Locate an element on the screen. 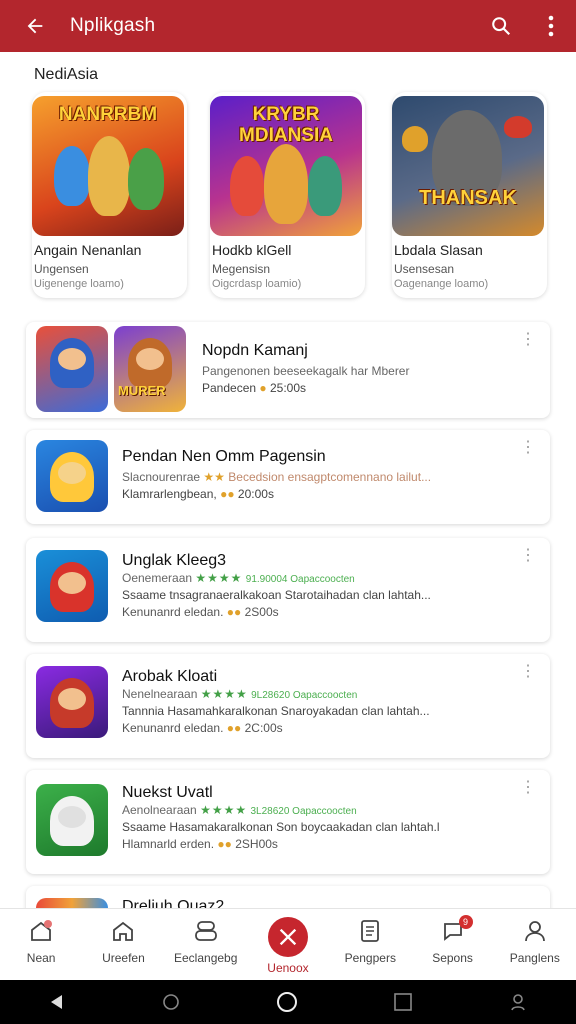 Image resolution: width=576 pixels, height=1024 pixels. document-icon is located at coordinates (370, 931).